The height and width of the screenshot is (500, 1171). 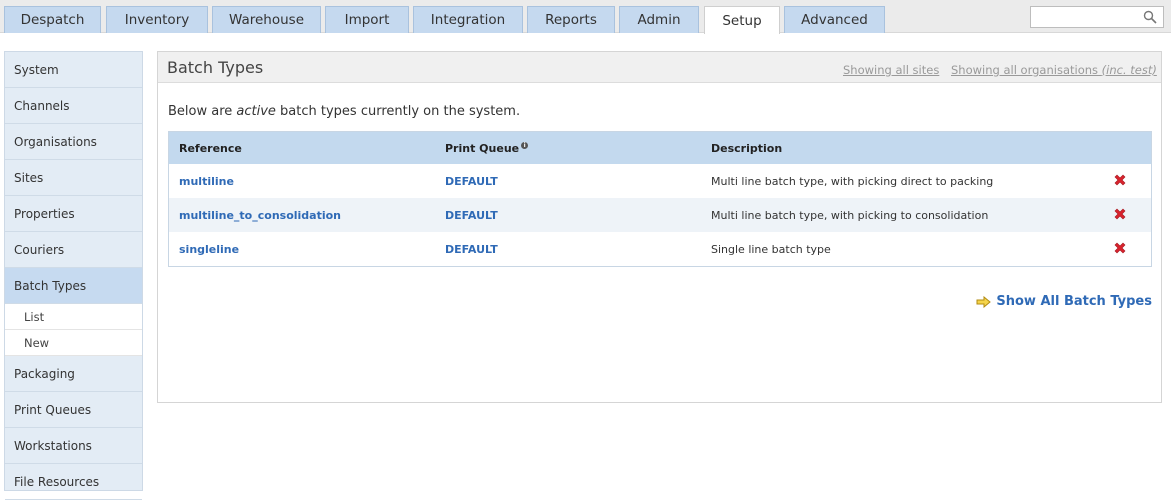 I want to click on sidebar-item-sites: Sites, so click(x=73, y=178).